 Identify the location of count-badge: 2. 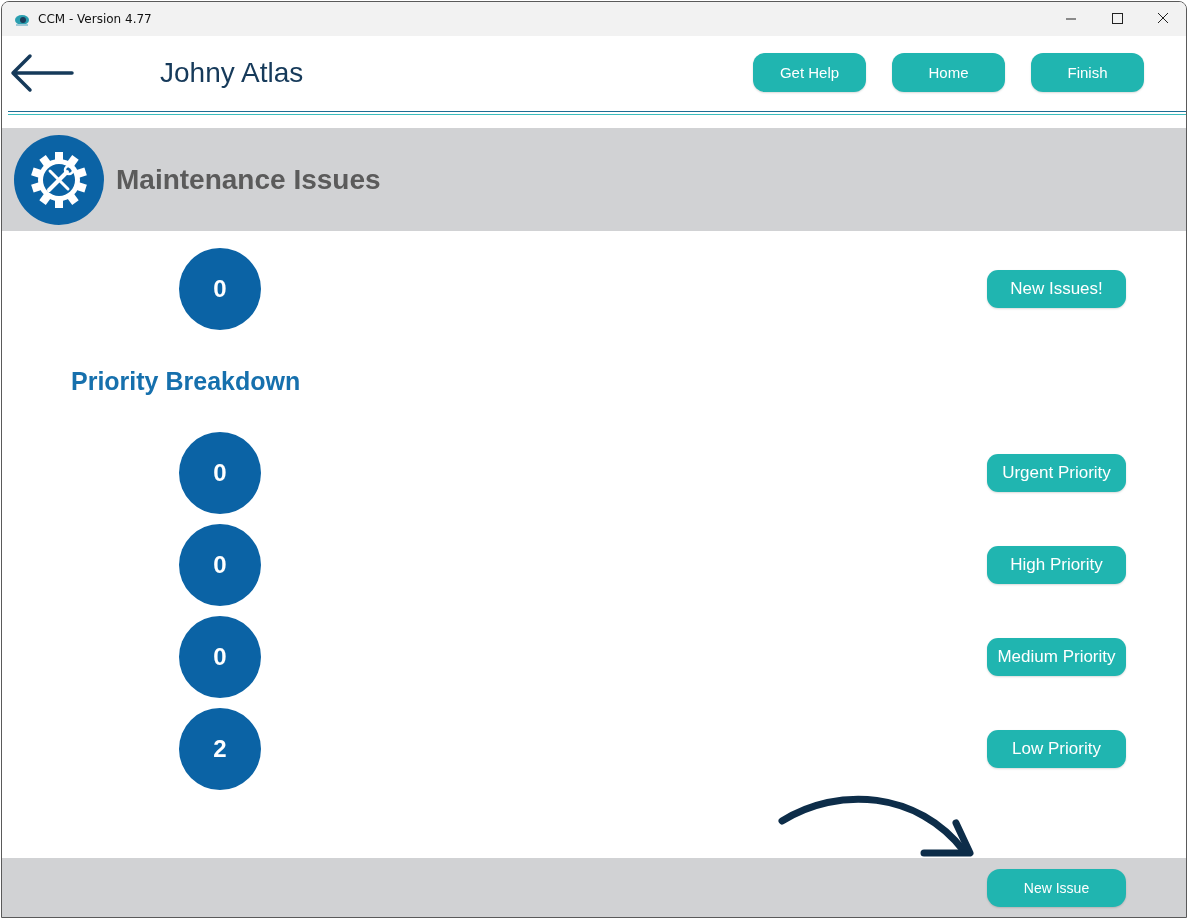
(220, 749).